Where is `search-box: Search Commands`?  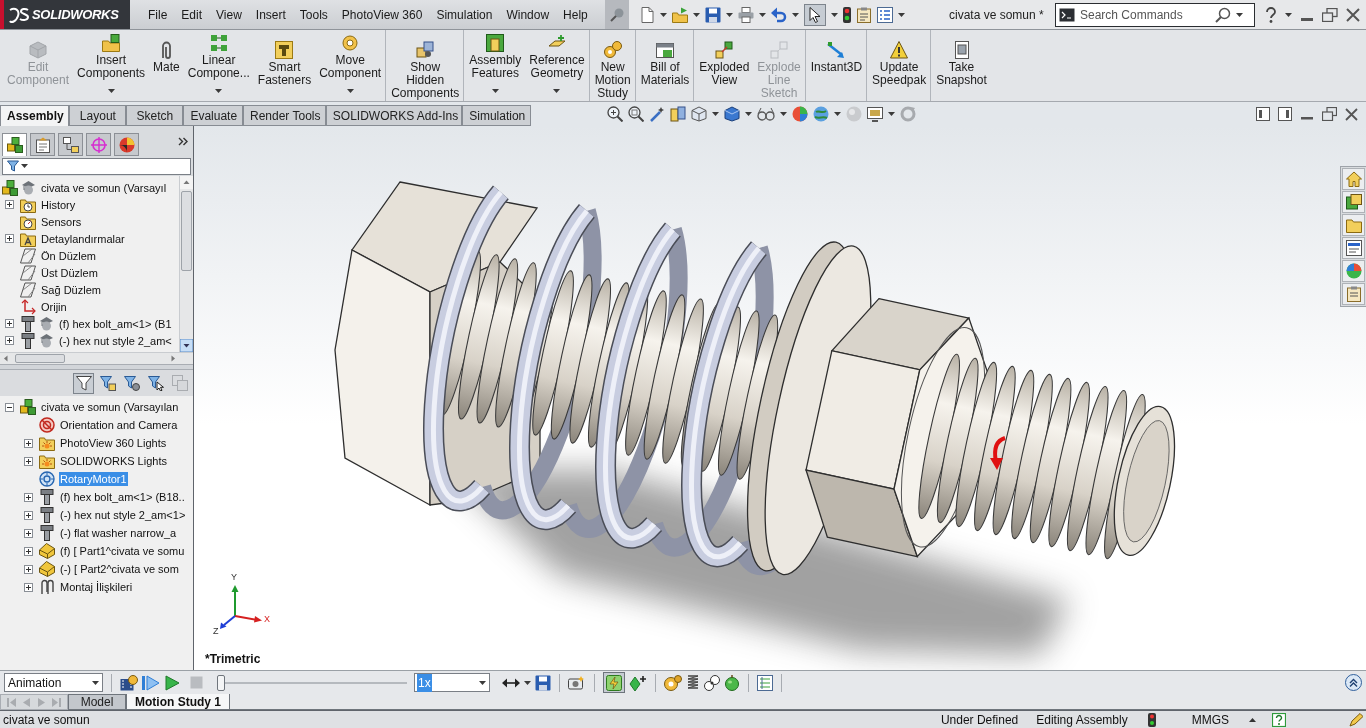 search-box: Search Commands is located at coordinates (1155, 14).